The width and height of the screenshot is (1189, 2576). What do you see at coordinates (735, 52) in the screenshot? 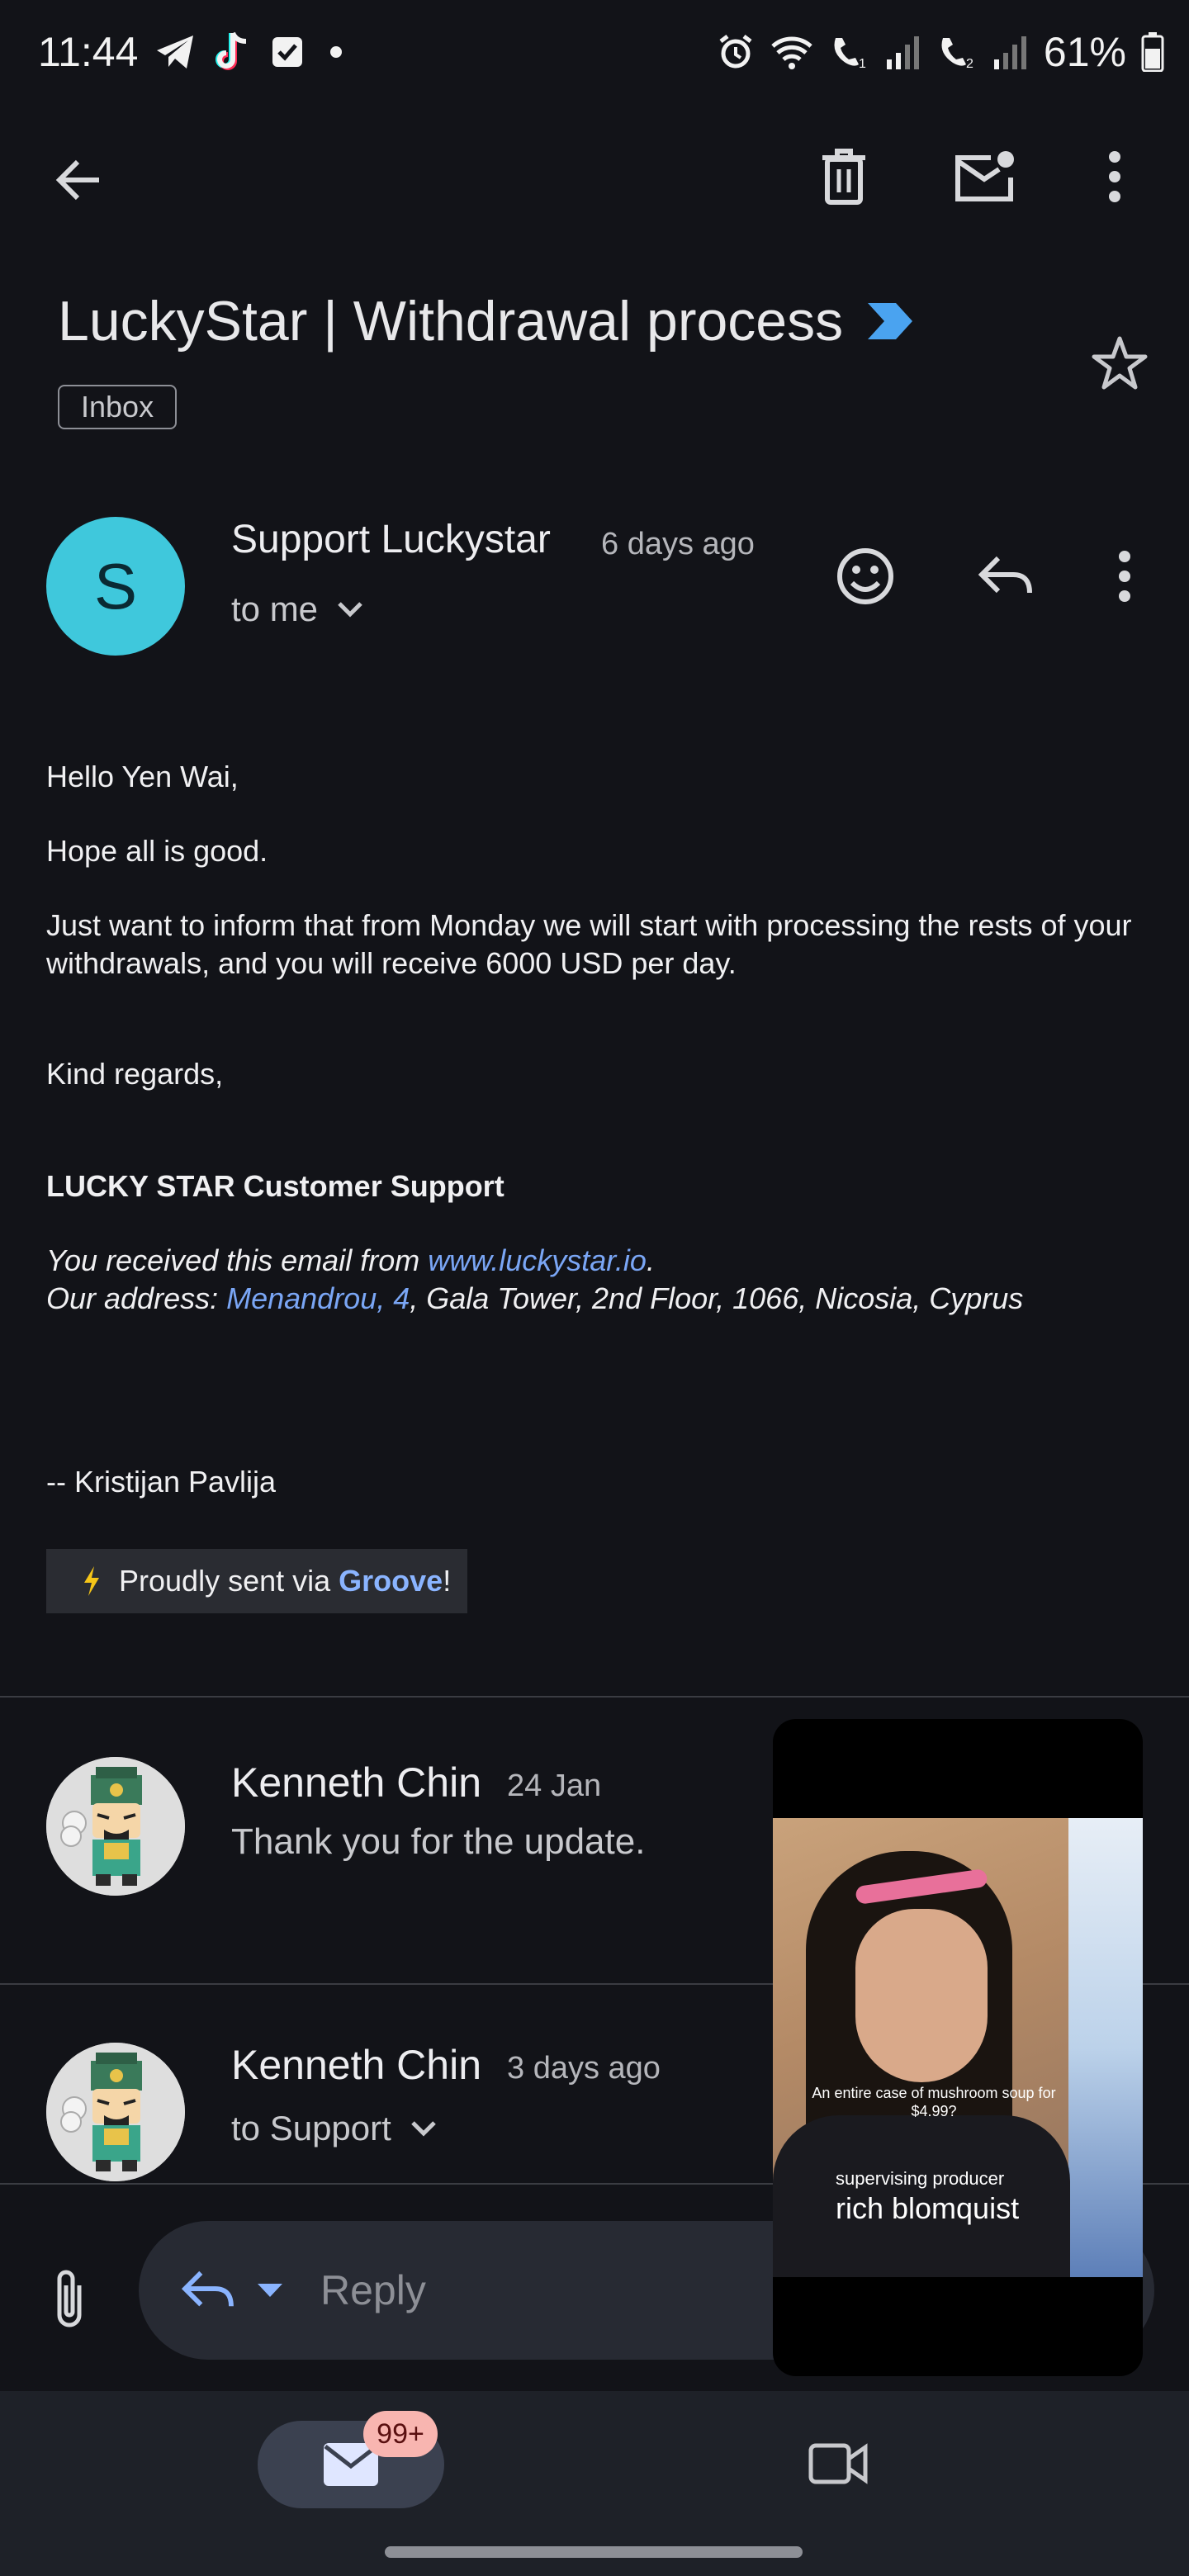
I see `alarm-icon` at bounding box center [735, 52].